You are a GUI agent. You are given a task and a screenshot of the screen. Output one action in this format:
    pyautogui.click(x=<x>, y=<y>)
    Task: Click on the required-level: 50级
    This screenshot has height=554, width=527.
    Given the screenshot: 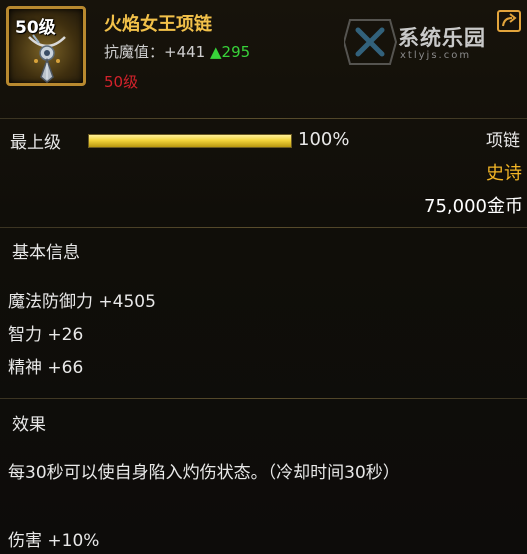 What is the action you would take?
    pyautogui.click(x=121, y=82)
    